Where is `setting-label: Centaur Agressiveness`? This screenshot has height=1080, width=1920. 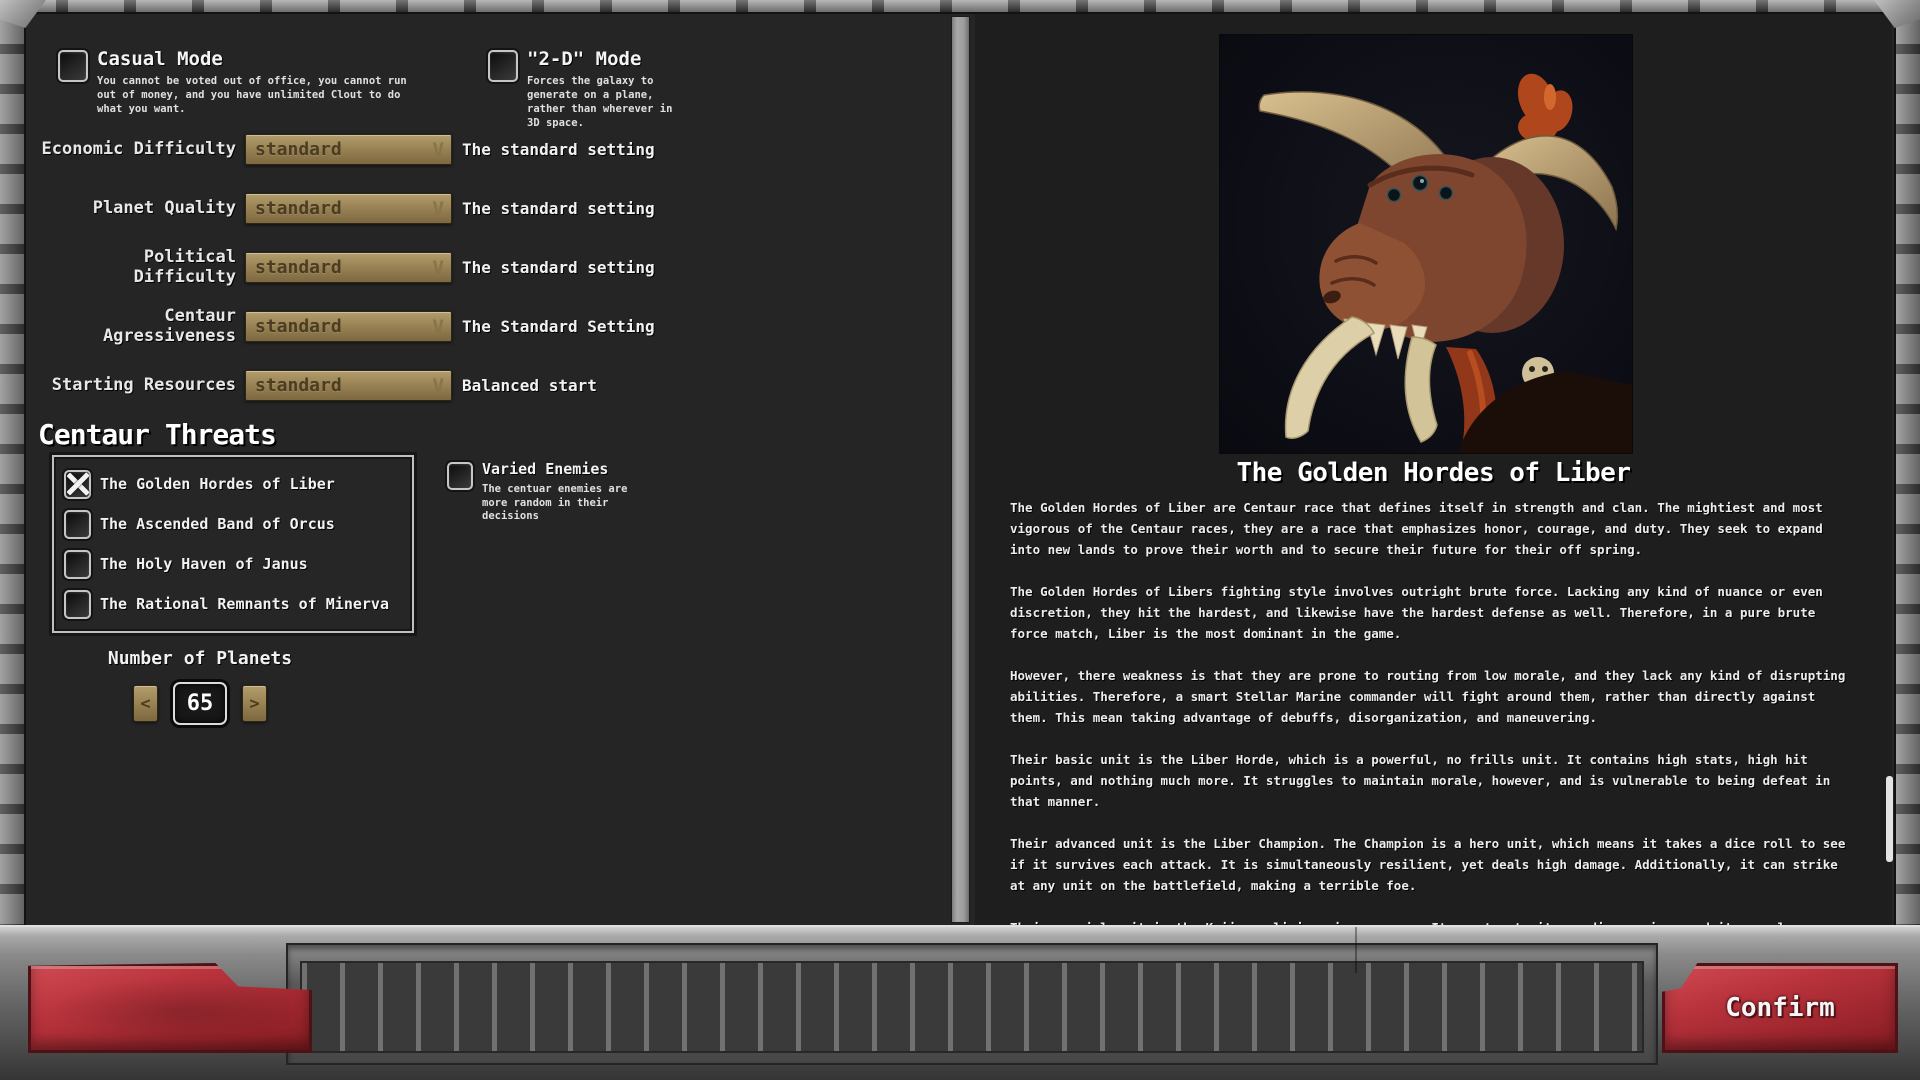
setting-label: Centaur Agressiveness is located at coordinates (169, 326).